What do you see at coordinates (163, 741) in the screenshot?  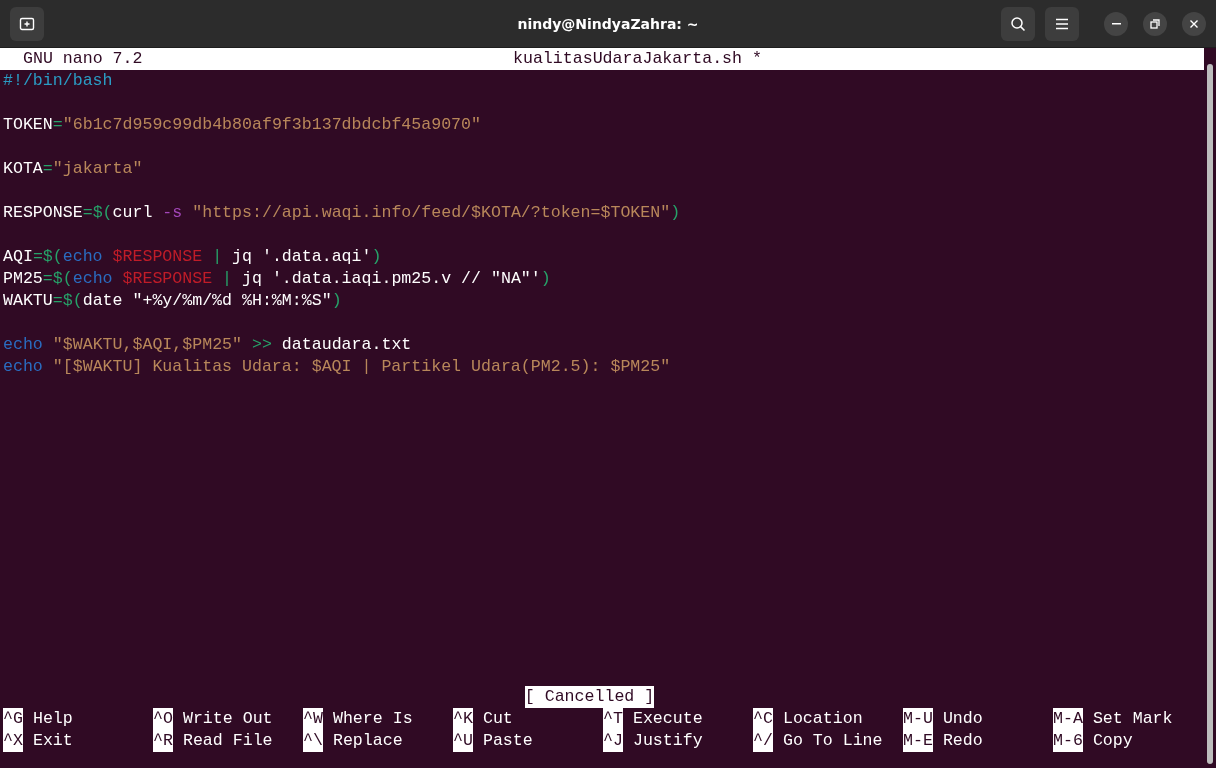 I see `shortcut-key: ^R` at bounding box center [163, 741].